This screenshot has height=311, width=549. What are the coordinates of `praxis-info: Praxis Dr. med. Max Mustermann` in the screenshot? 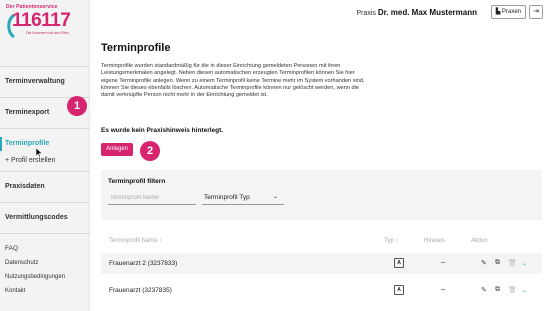 It's located at (416, 12).